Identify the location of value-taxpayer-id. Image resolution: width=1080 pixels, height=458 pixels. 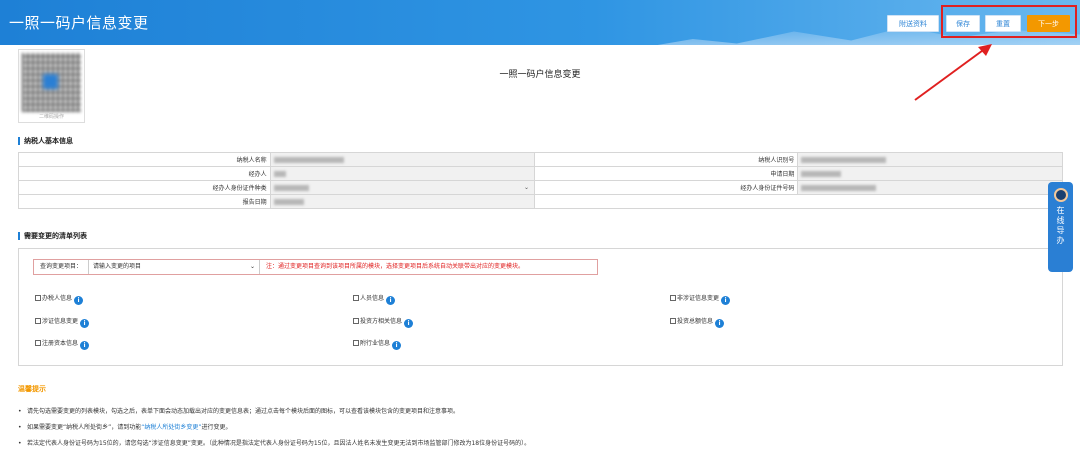
(930, 159).